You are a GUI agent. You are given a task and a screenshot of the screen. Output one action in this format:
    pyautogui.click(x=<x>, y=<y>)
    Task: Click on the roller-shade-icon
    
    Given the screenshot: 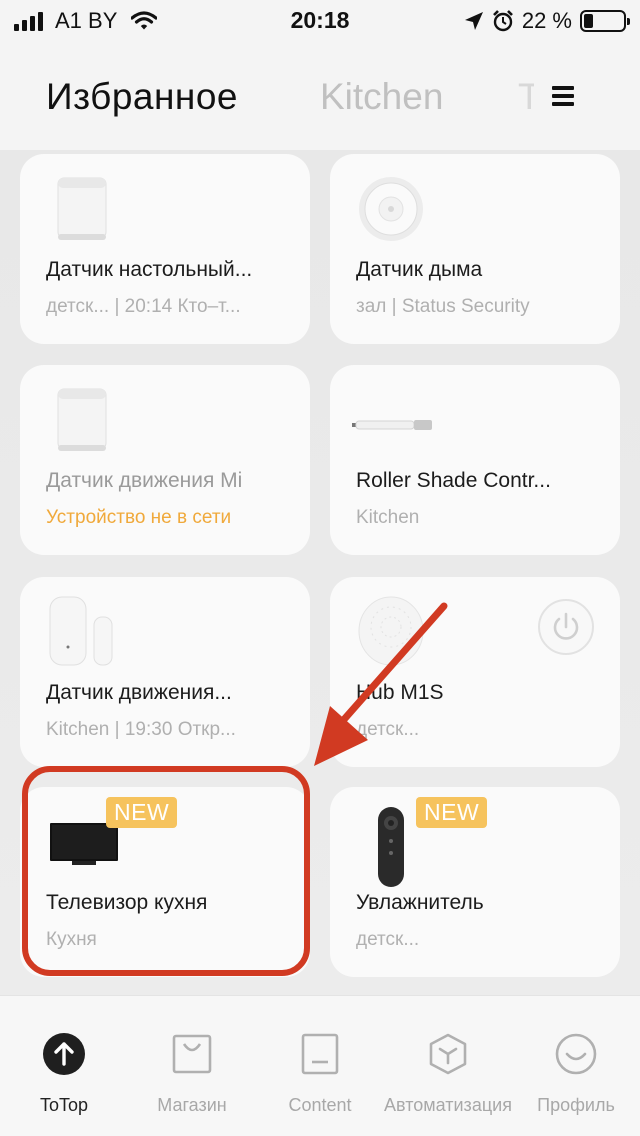 What is the action you would take?
    pyautogui.click(x=392, y=425)
    